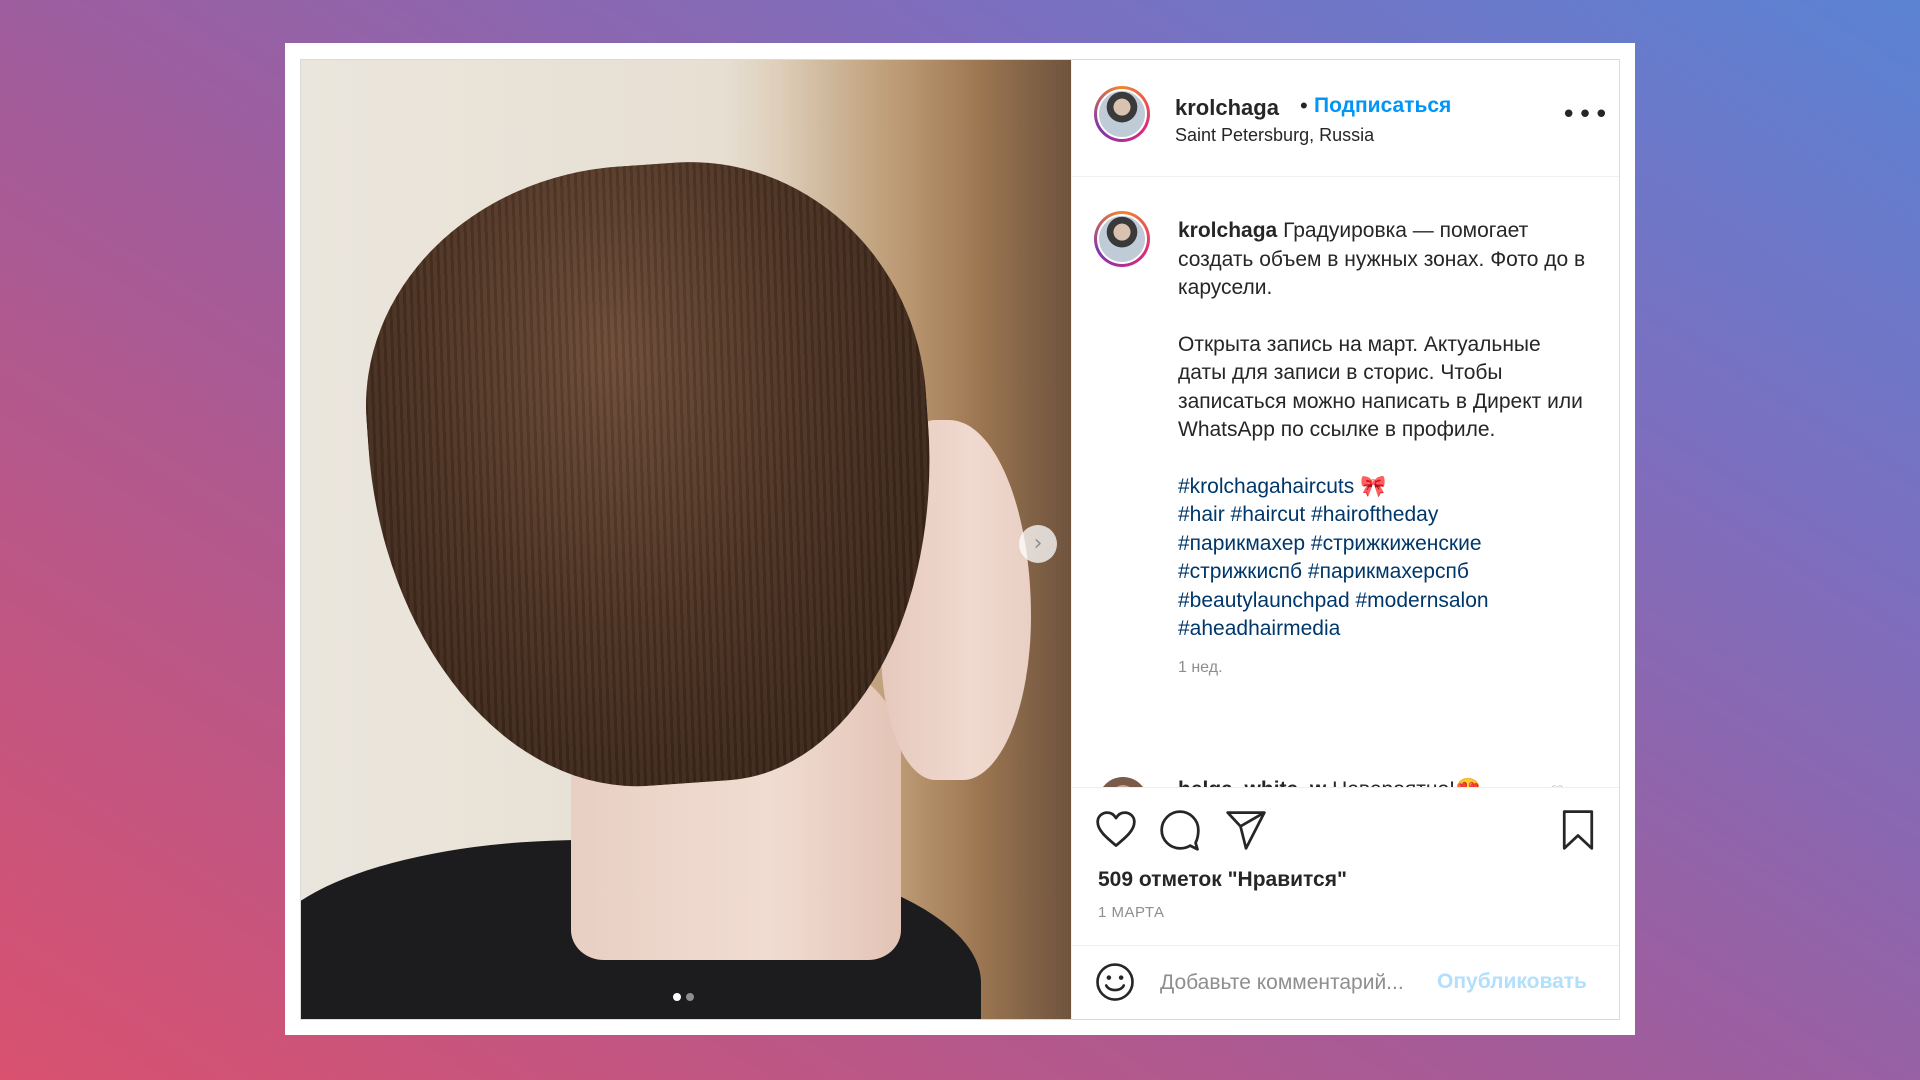 The image size is (1920, 1080). I want to click on caption-username: krolchaga, so click(1227, 230).